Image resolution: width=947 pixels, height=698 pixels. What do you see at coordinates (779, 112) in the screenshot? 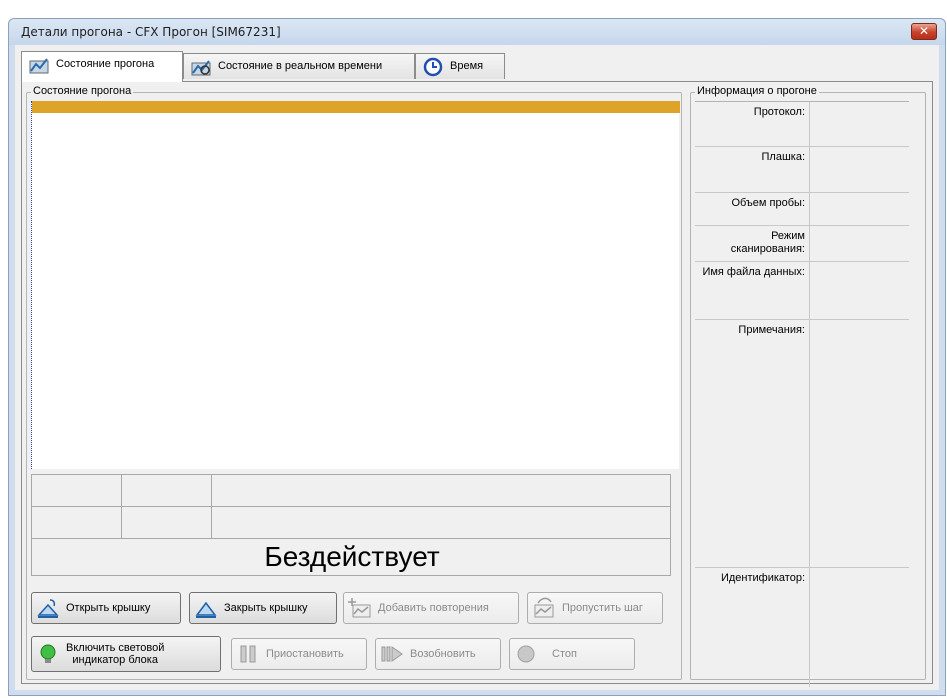
I see `protocol-label: Протокол:` at bounding box center [779, 112].